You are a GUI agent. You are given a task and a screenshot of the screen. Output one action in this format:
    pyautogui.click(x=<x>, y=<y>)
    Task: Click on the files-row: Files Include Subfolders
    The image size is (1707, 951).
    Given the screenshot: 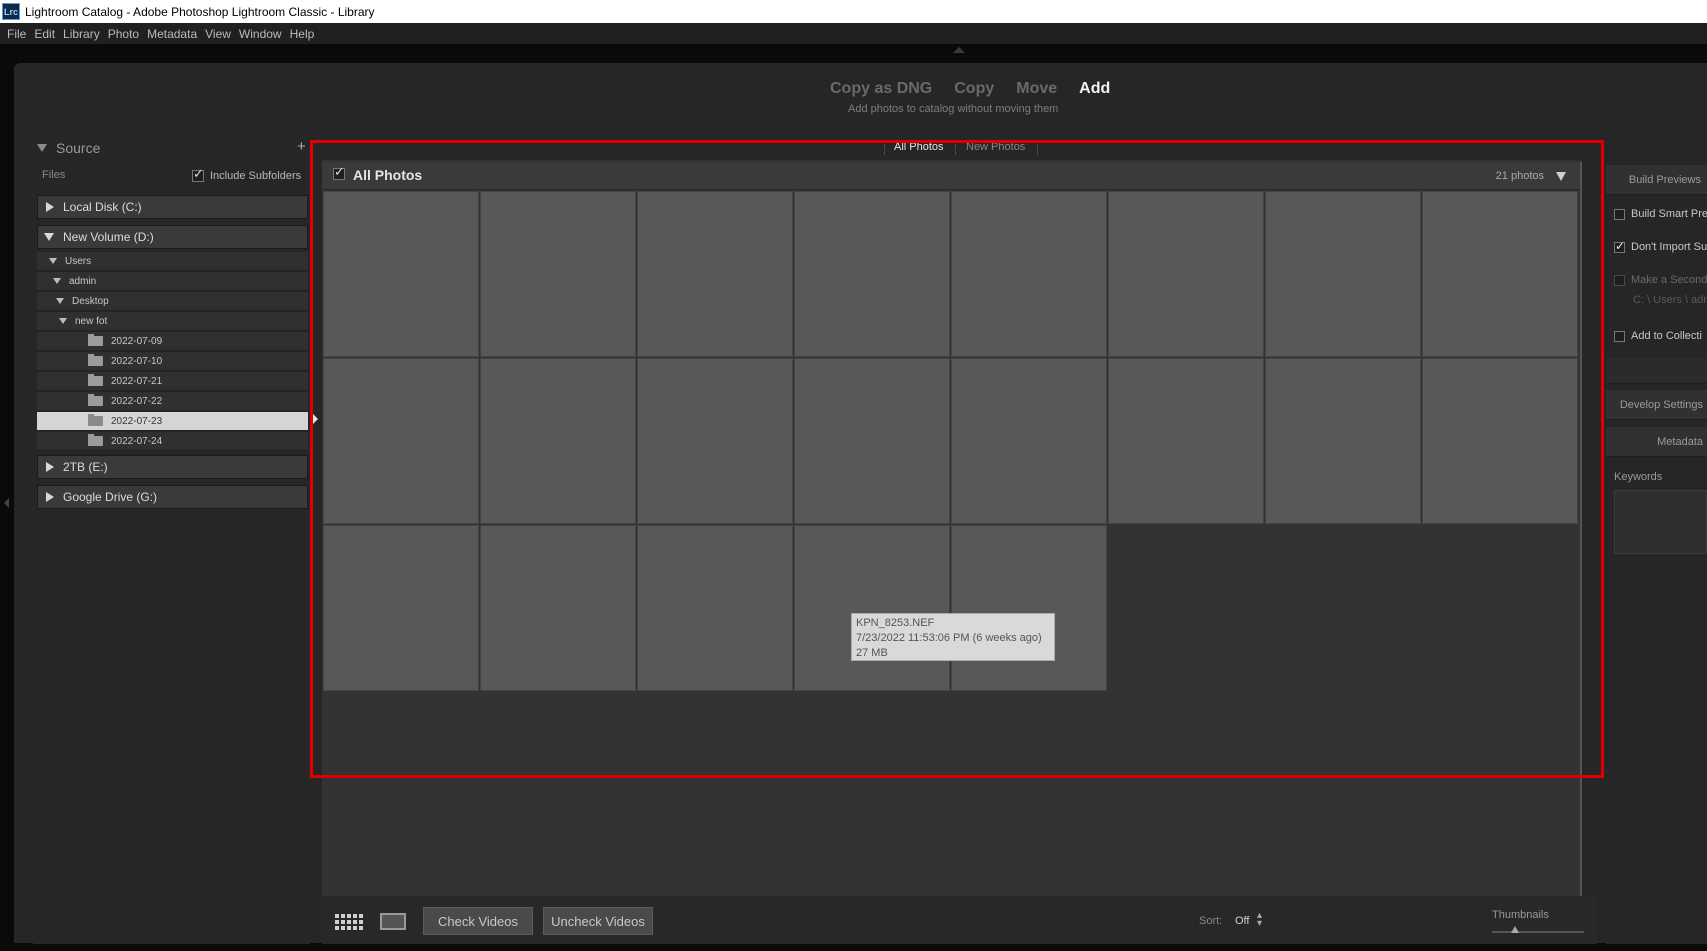 What is the action you would take?
    pyautogui.click(x=171, y=176)
    